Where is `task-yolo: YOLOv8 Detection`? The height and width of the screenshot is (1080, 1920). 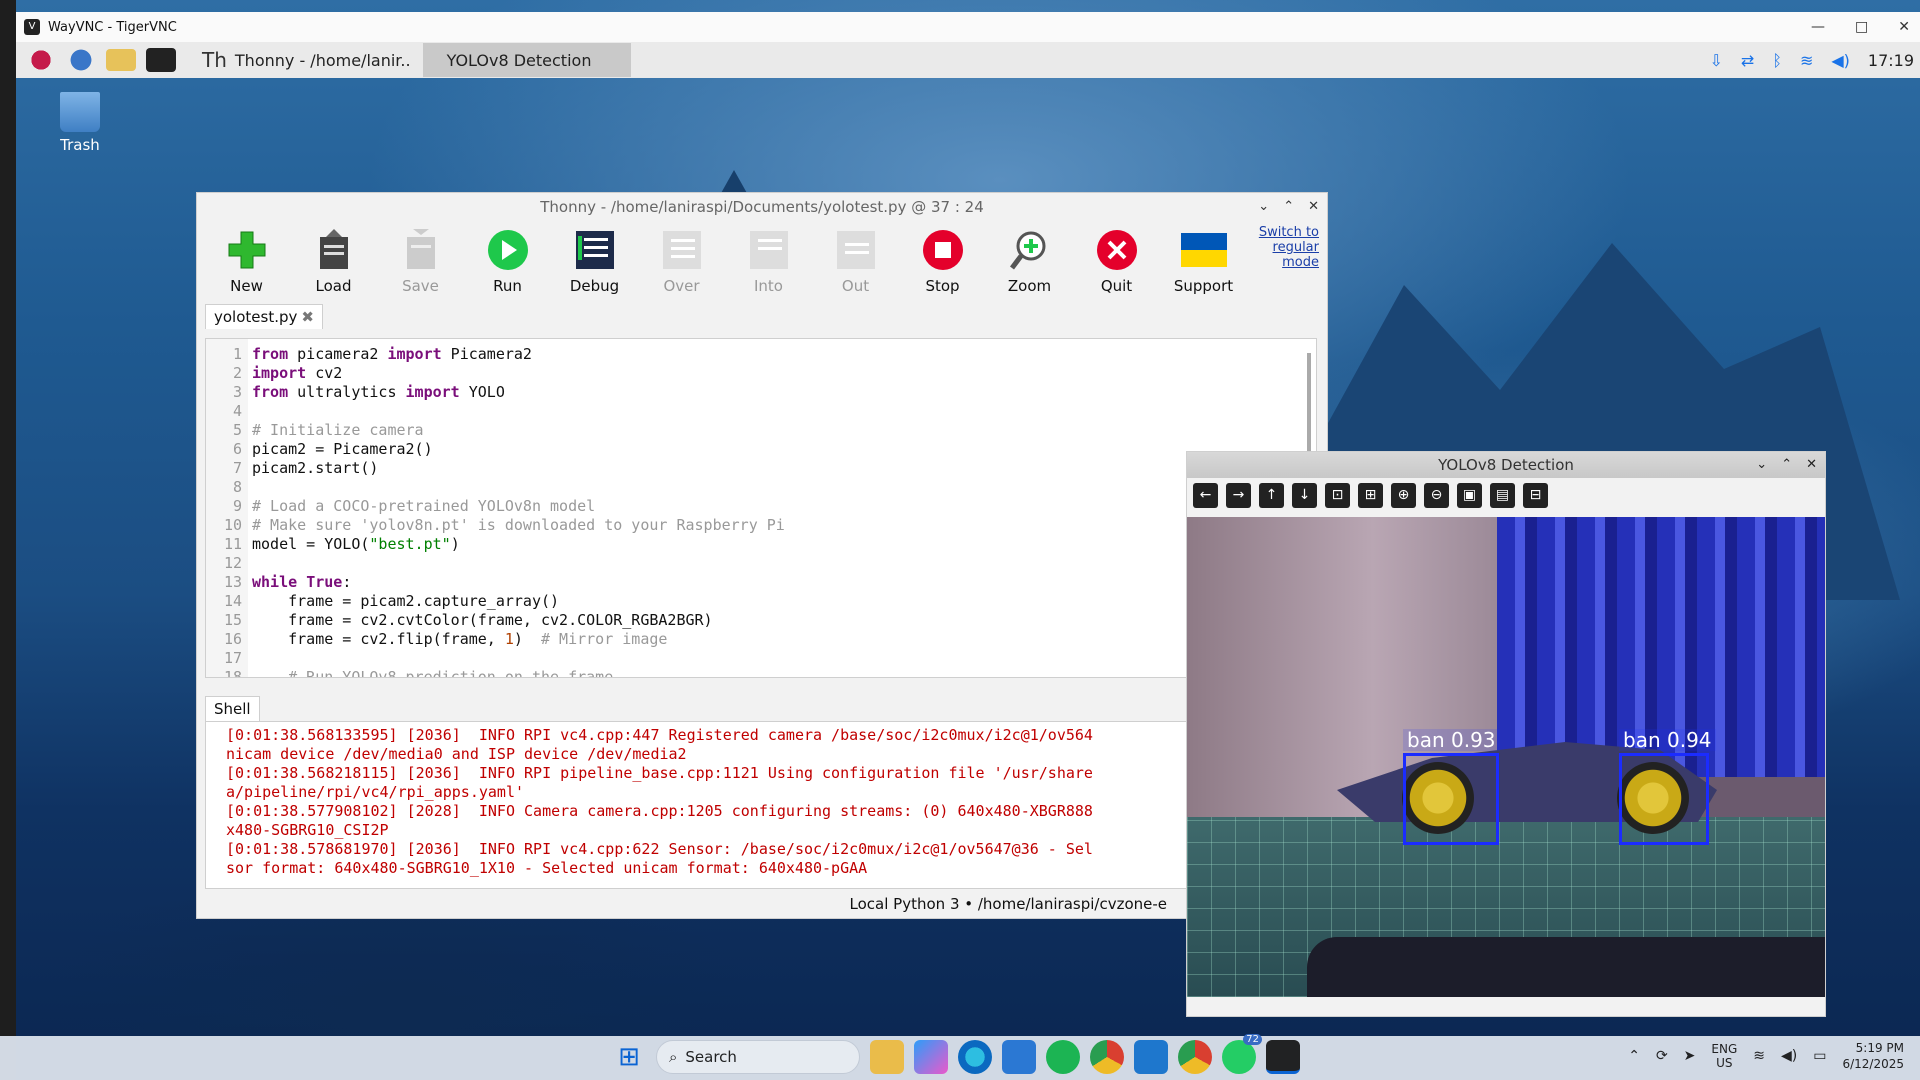
task-yolo: YOLOv8 Detection is located at coordinates (526, 60).